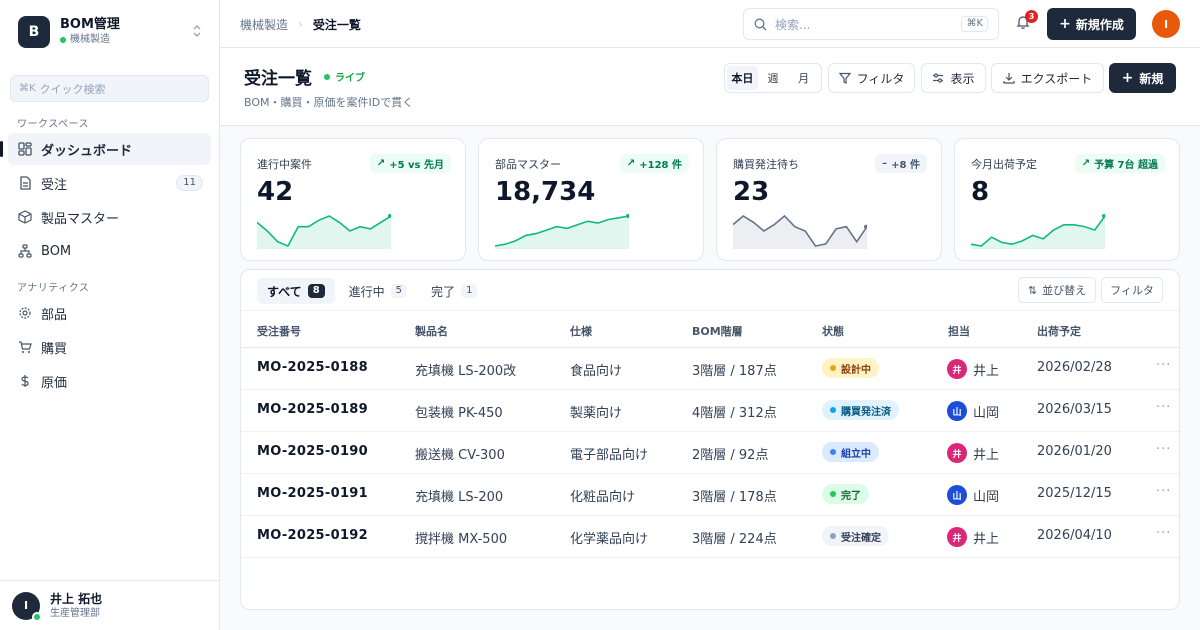 The image size is (1200, 630). Describe the element at coordinates (609, 455) in the screenshot. I see `spec: 電子部品向け` at that location.